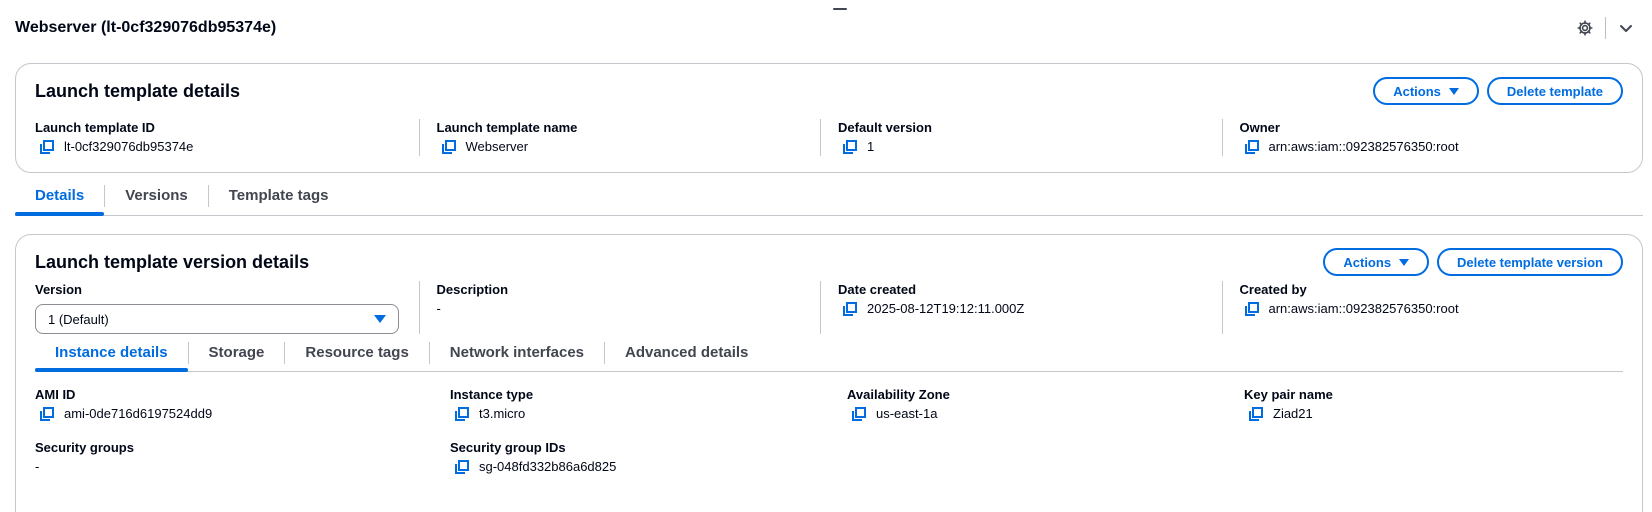 This screenshot has height=512, width=1652. What do you see at coordinates (639, 414) in the screenshot?
I see `field-value: t3.micro` at bounding box center [639, 414].